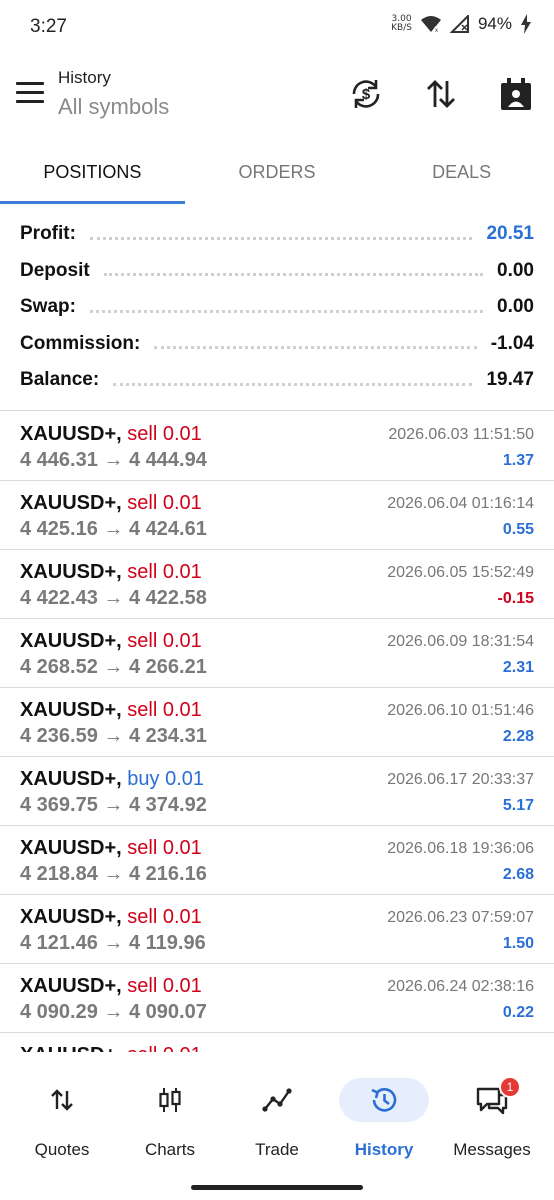 The image size is (554, 1200). Describe the element at coordinates (62, 1123) in the screenshot. I see `nav-quotes: Quotes` at that location.